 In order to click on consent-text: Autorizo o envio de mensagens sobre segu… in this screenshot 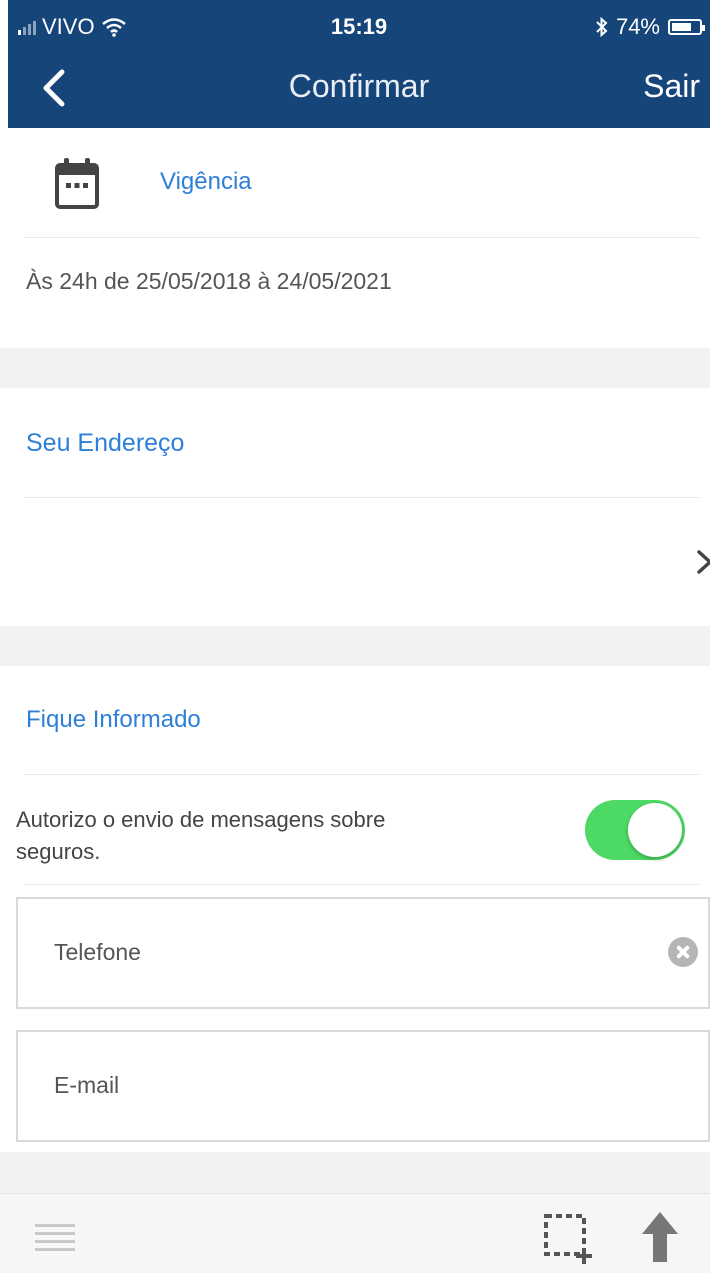, I will do `click(201, 835)`.